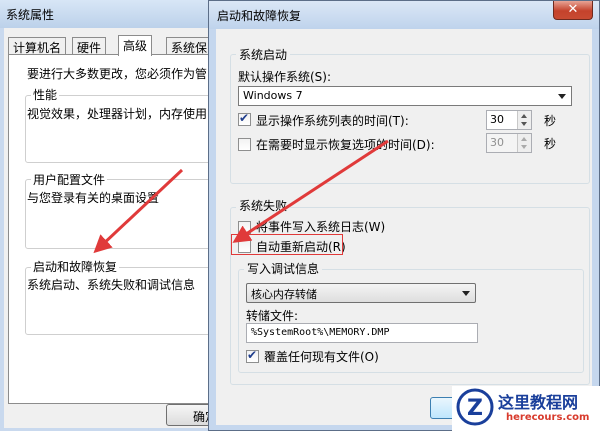 The height and width of the screenshot is (431, 600). Describe the element at coordinates (497, 119) in the screenshot. I see `show-os-list-value: 30` at that location.